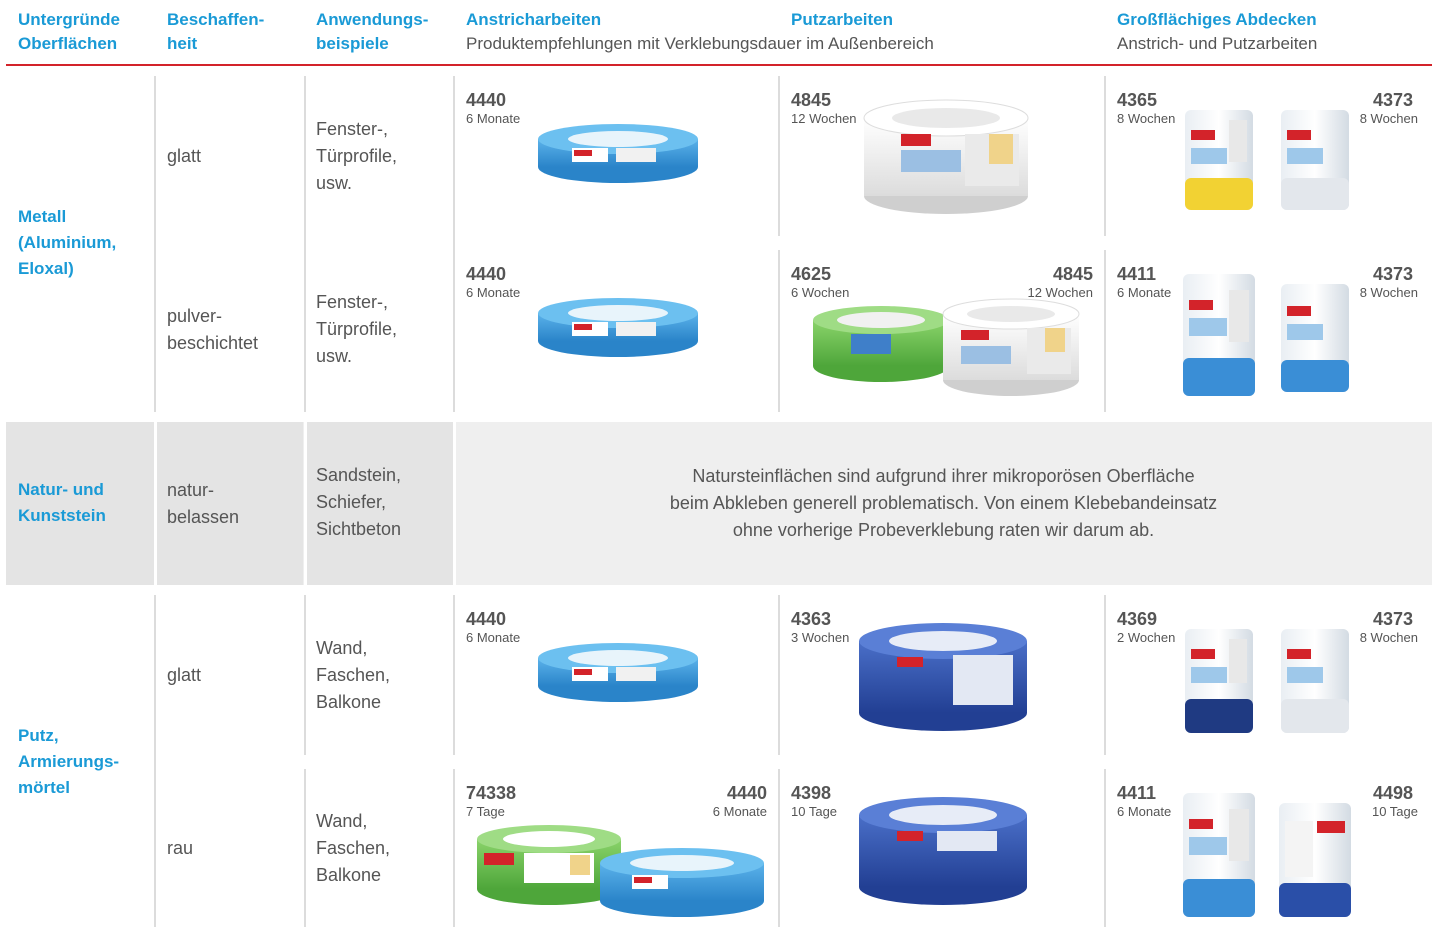  What do you see at coordinates (1137, 619) in the screenshot?
I see `product-code: 4369` at bounding box center [1137, 619].